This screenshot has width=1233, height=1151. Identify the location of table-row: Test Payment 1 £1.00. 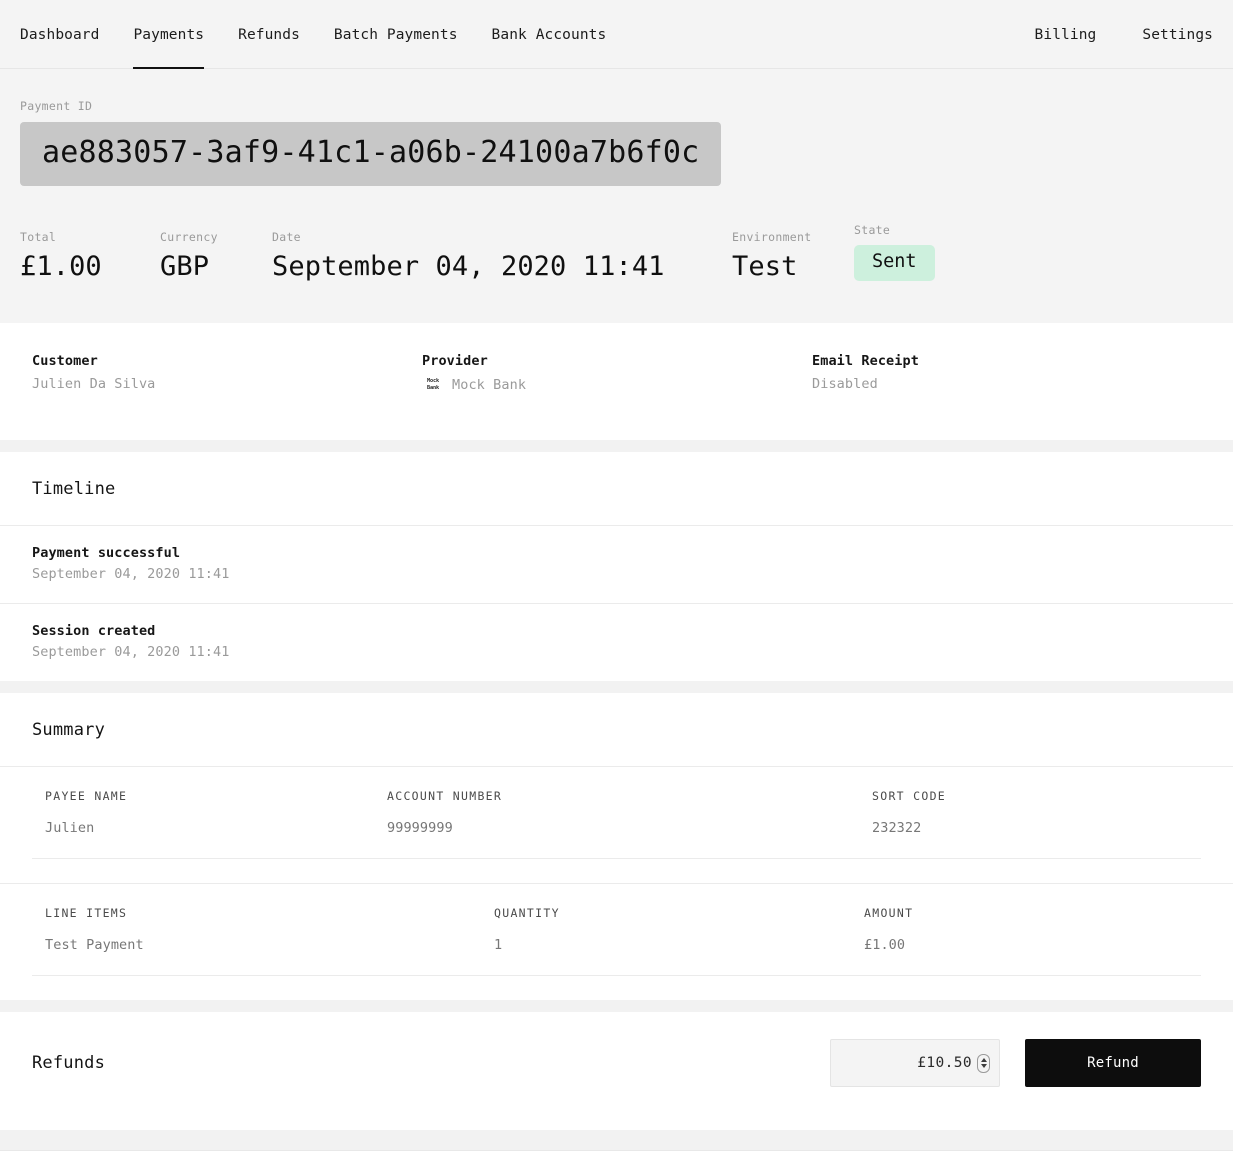
(616, 948).